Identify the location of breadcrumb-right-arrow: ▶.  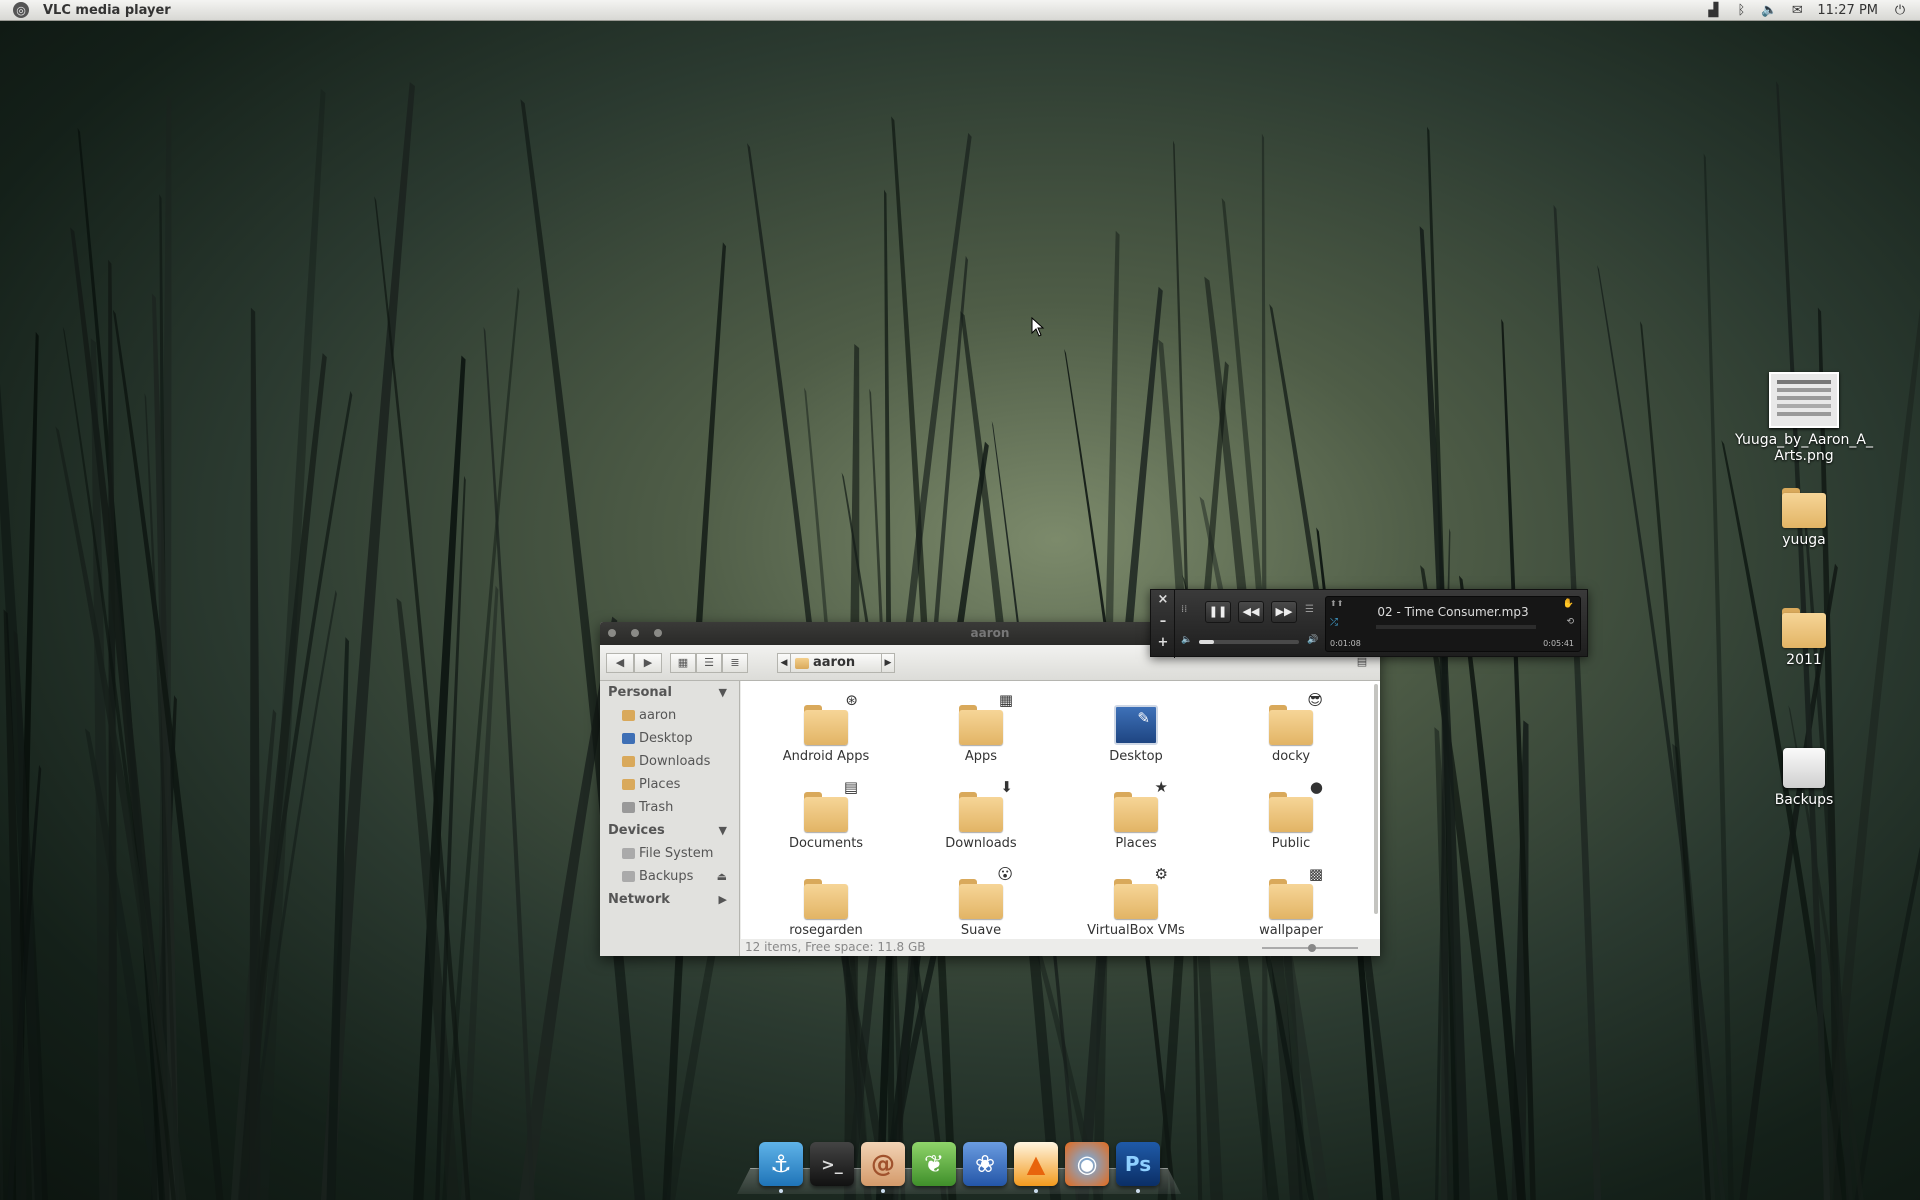
(888, 663).